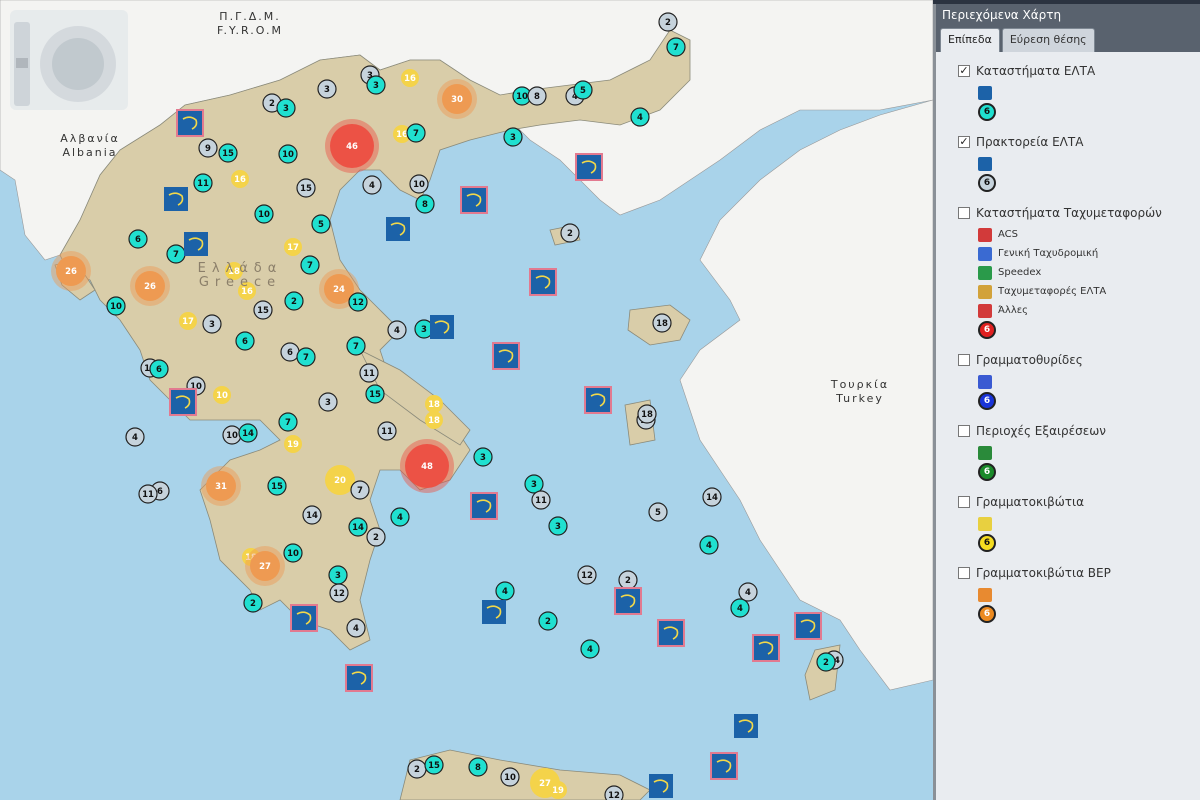 Image resolution: width=1200 pixels, height=800 pixels. Describe the element at coordinates (1079, 360) in the screenshot. I see `layer-row: Γραμματοθυρίδες` at that location.